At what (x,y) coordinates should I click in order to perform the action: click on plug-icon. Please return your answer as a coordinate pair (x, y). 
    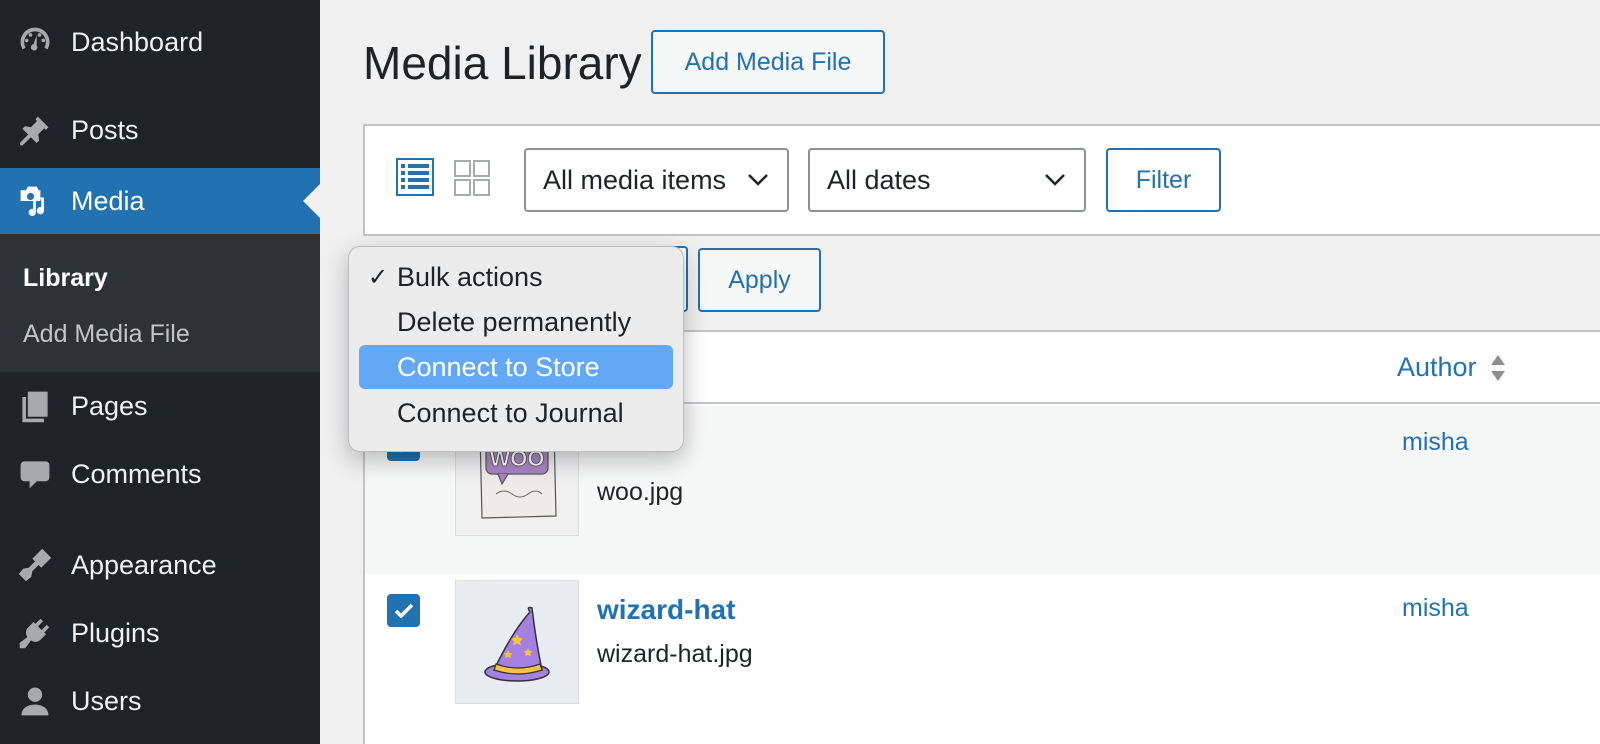
    Looking at the image, I should click on (35, 633).